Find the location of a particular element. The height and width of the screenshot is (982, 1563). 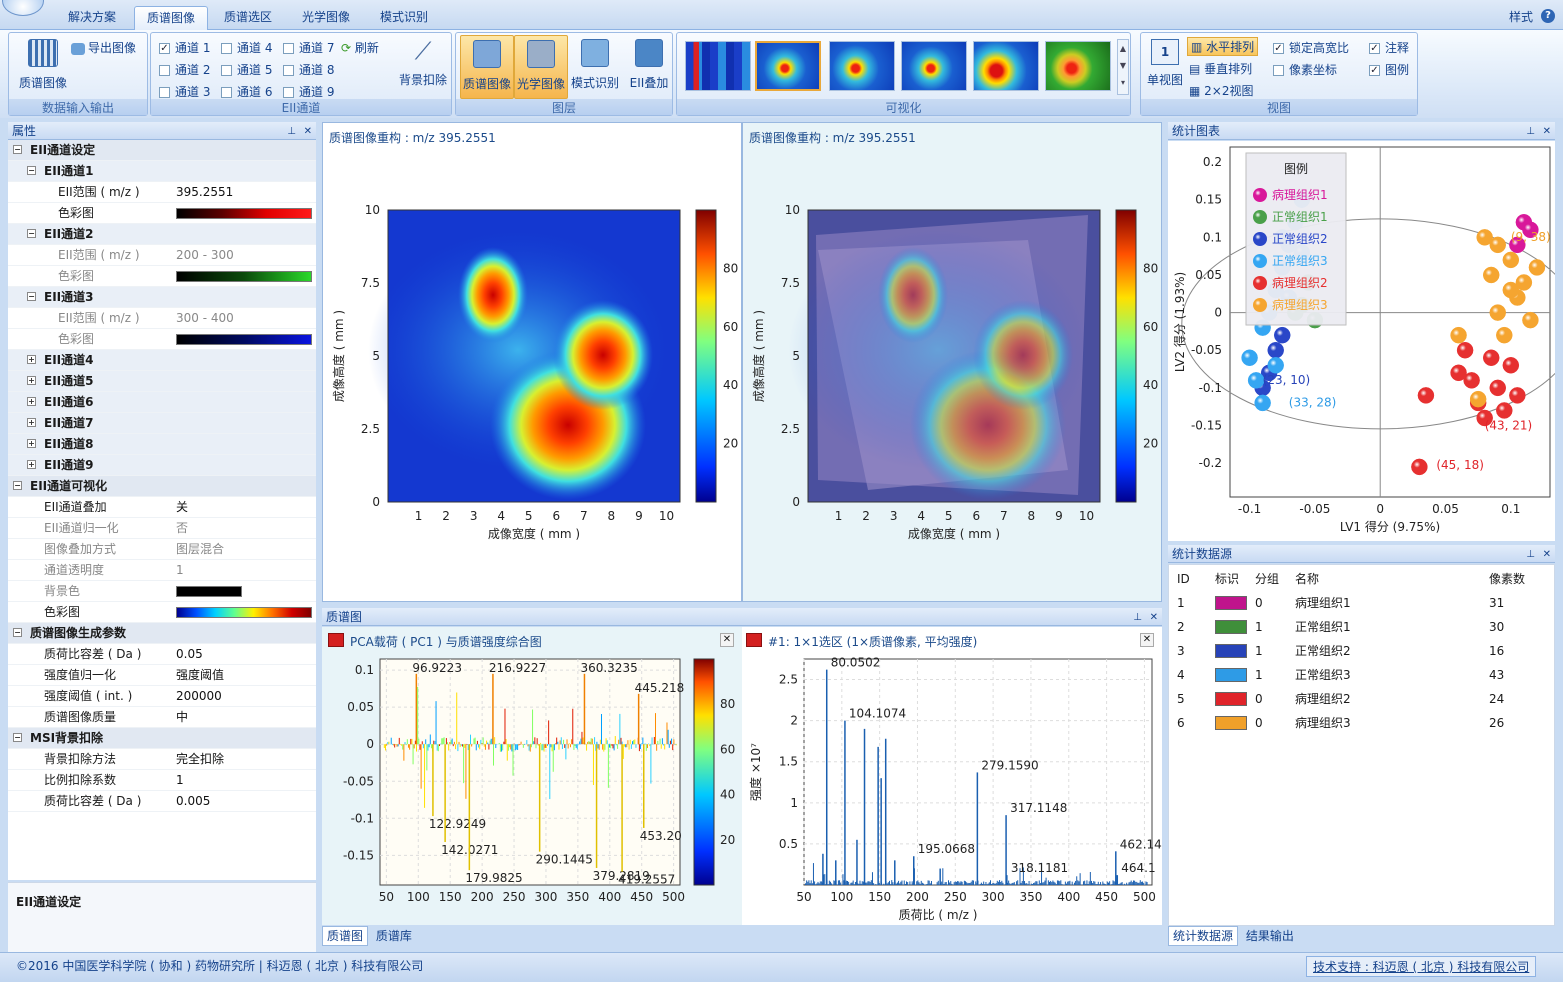

property-value: 中 is located at coordinates (182, 717).